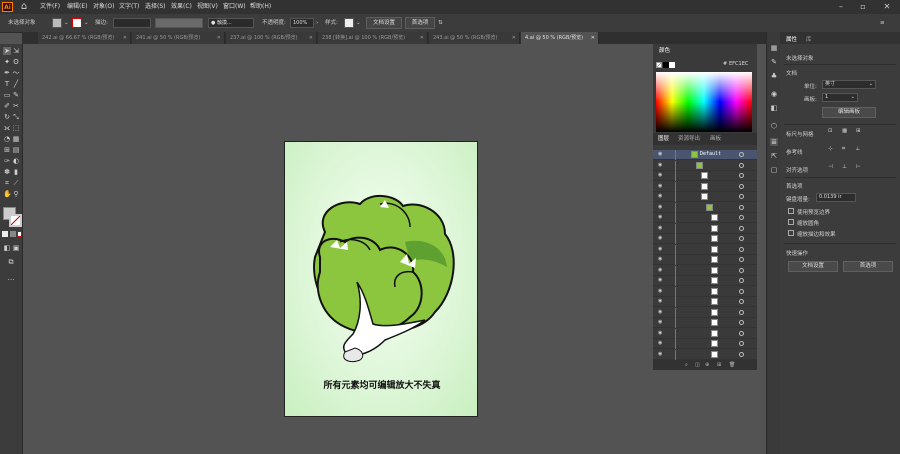 The height and width of the screenshot is (454, 900). What do you see at coordinates (7, 183) in the screenshot?
I see `artboard-tool-icon: ⌗` at bounding box center [7, 183].